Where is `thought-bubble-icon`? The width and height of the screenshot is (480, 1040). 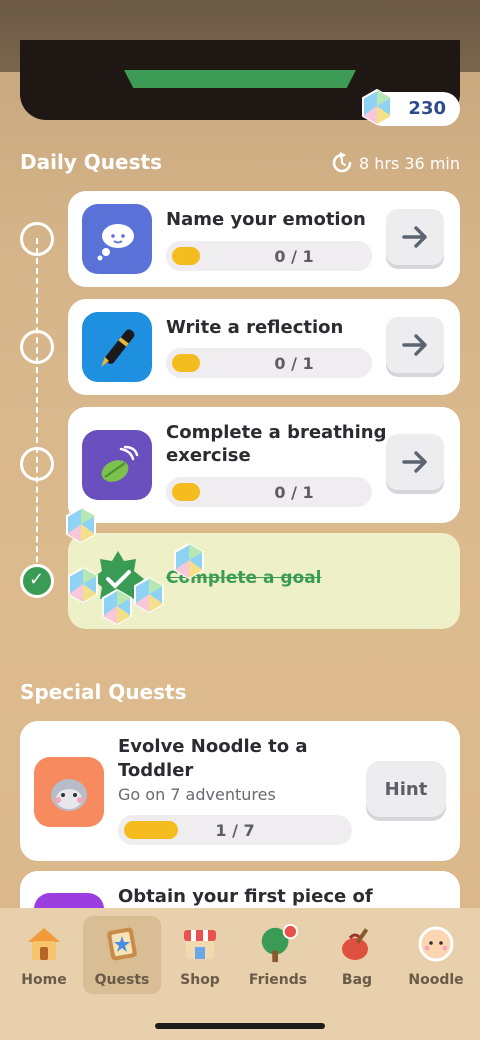 thought-bubble-icon is located at coordinates (117, 239).